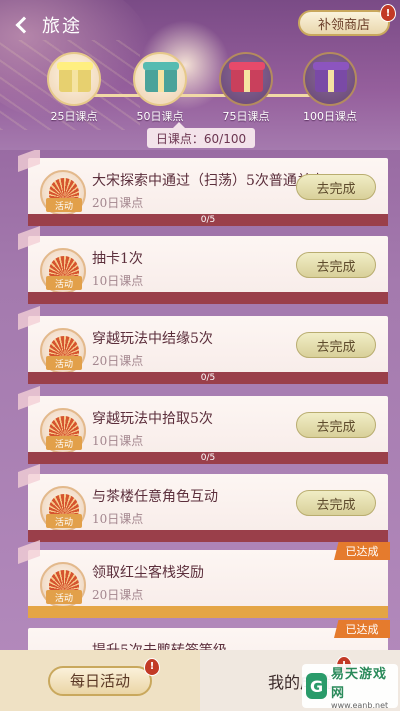  Describe the element at coordinates (155, 497) in the screenshot. I see `task-name: 与茶楼任意角色互动` at that location.